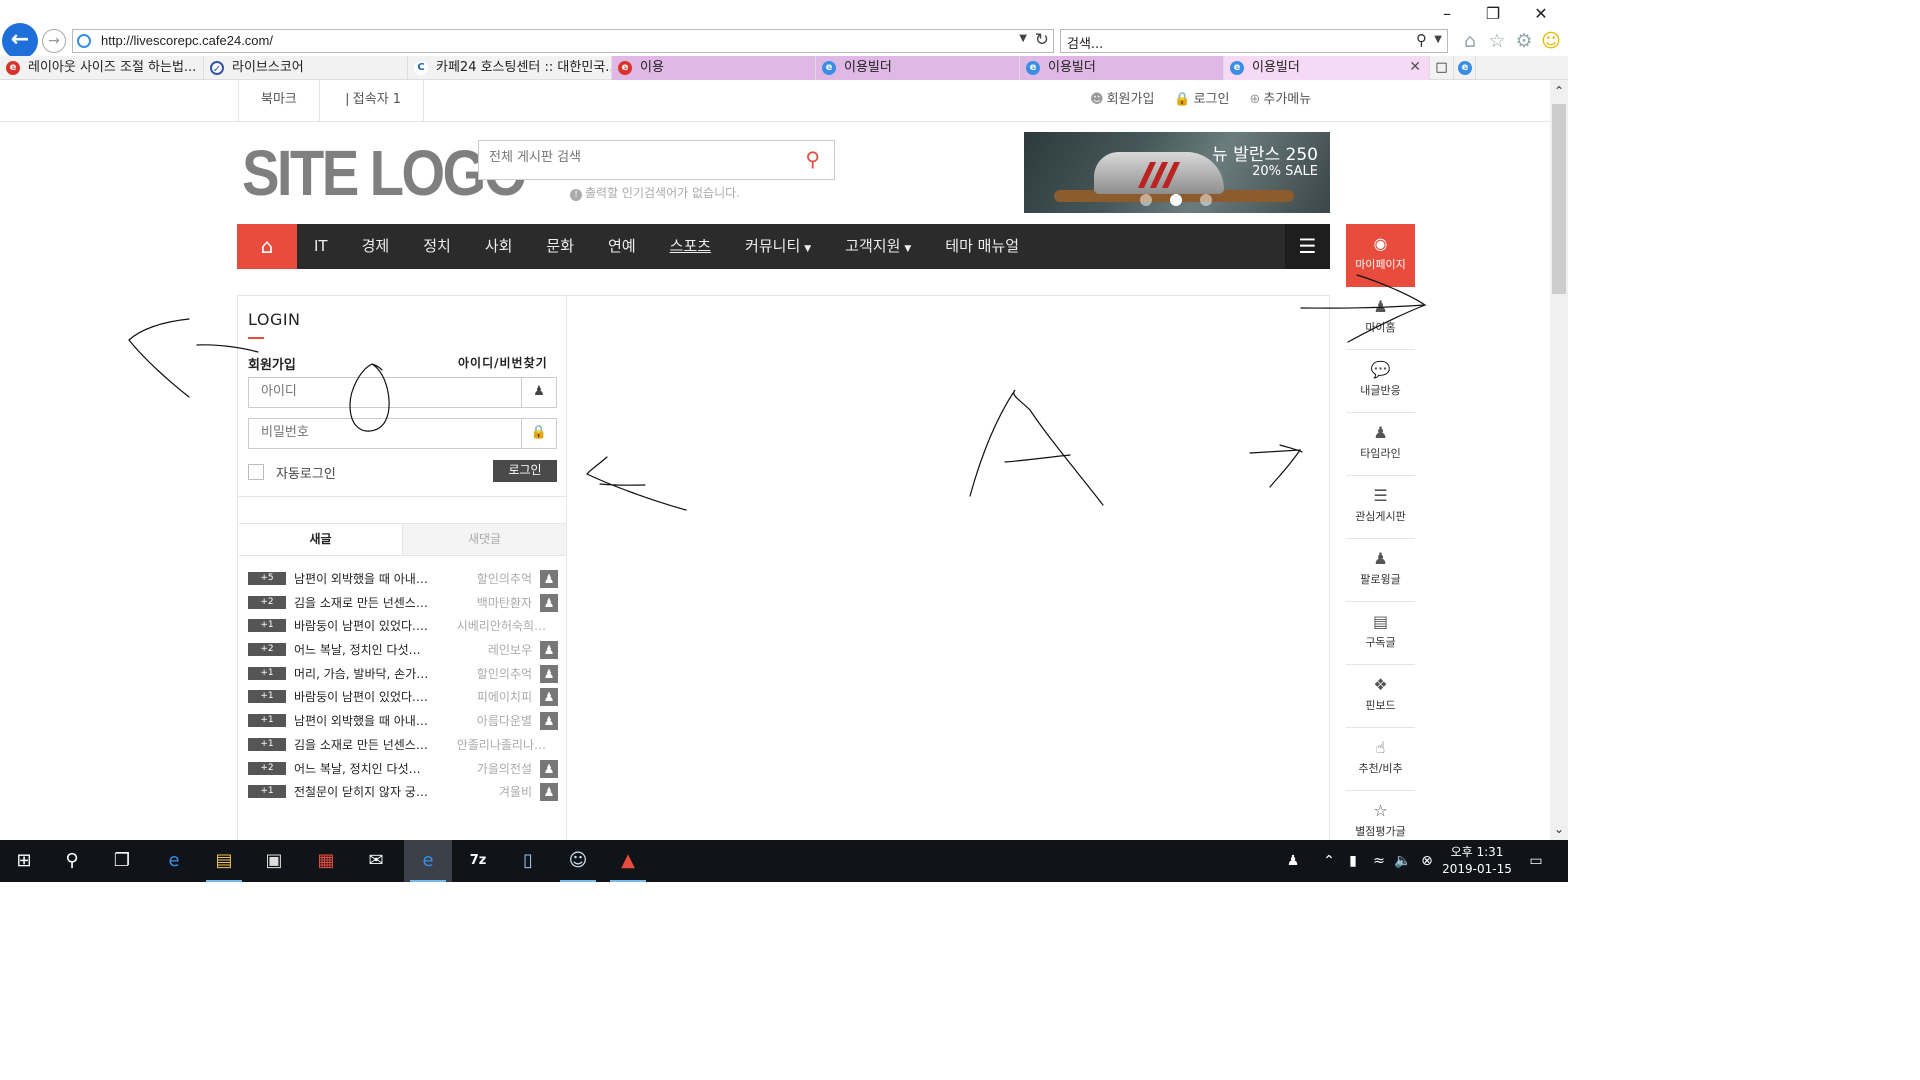  I want to click on browser-search-box: 검색... ⚲ ▼, so click(1254, 41).